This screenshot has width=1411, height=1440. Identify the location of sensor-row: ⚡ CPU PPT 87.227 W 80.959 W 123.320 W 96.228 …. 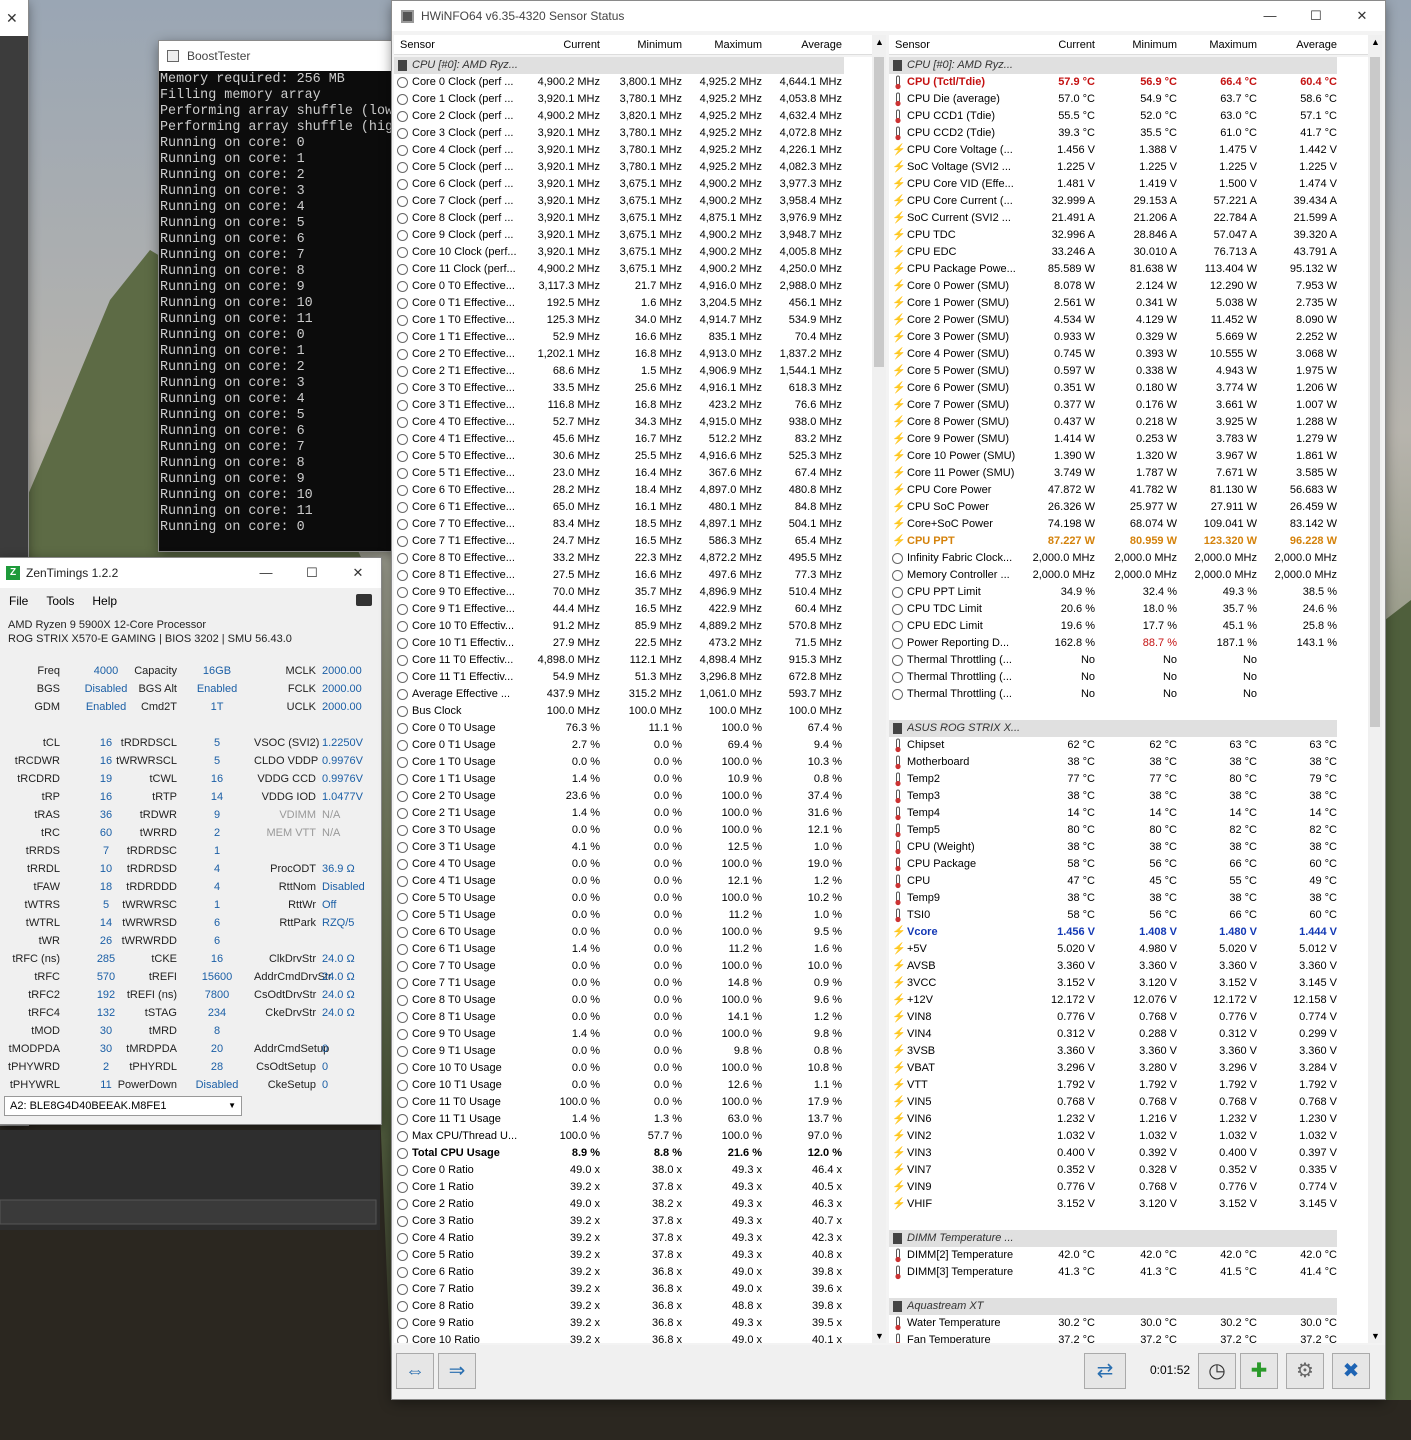
(1113, 541).